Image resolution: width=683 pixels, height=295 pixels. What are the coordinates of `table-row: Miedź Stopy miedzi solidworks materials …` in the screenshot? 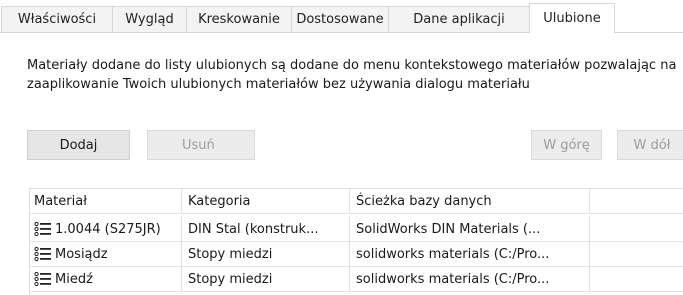 It's located at (356, 279).